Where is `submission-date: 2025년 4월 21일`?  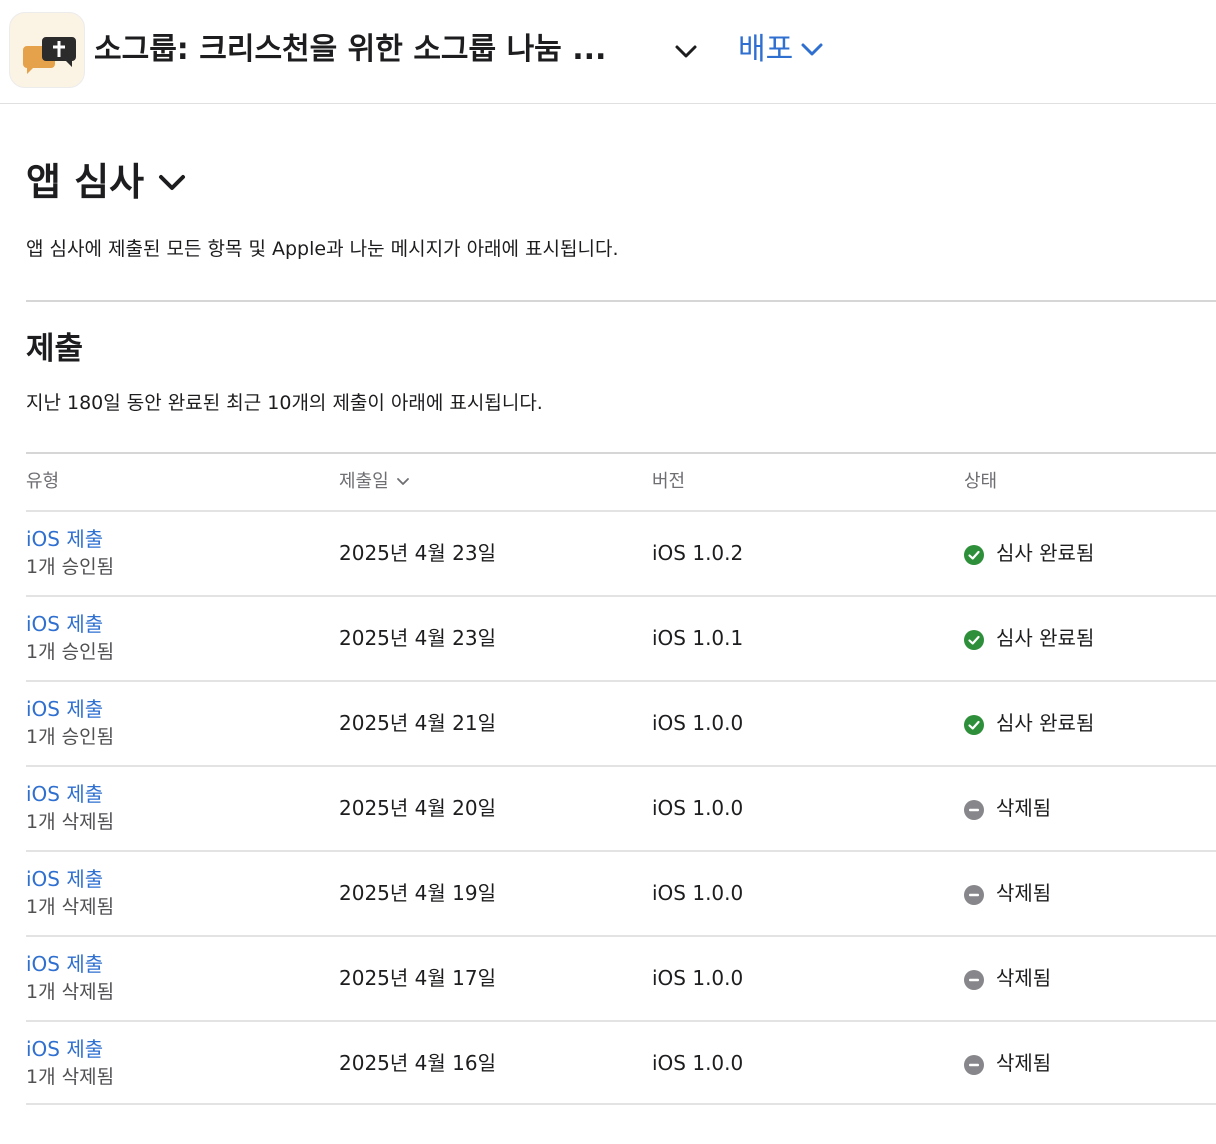 submission-date: 2025년 4월 21일 is located at coordinates (417, 723).